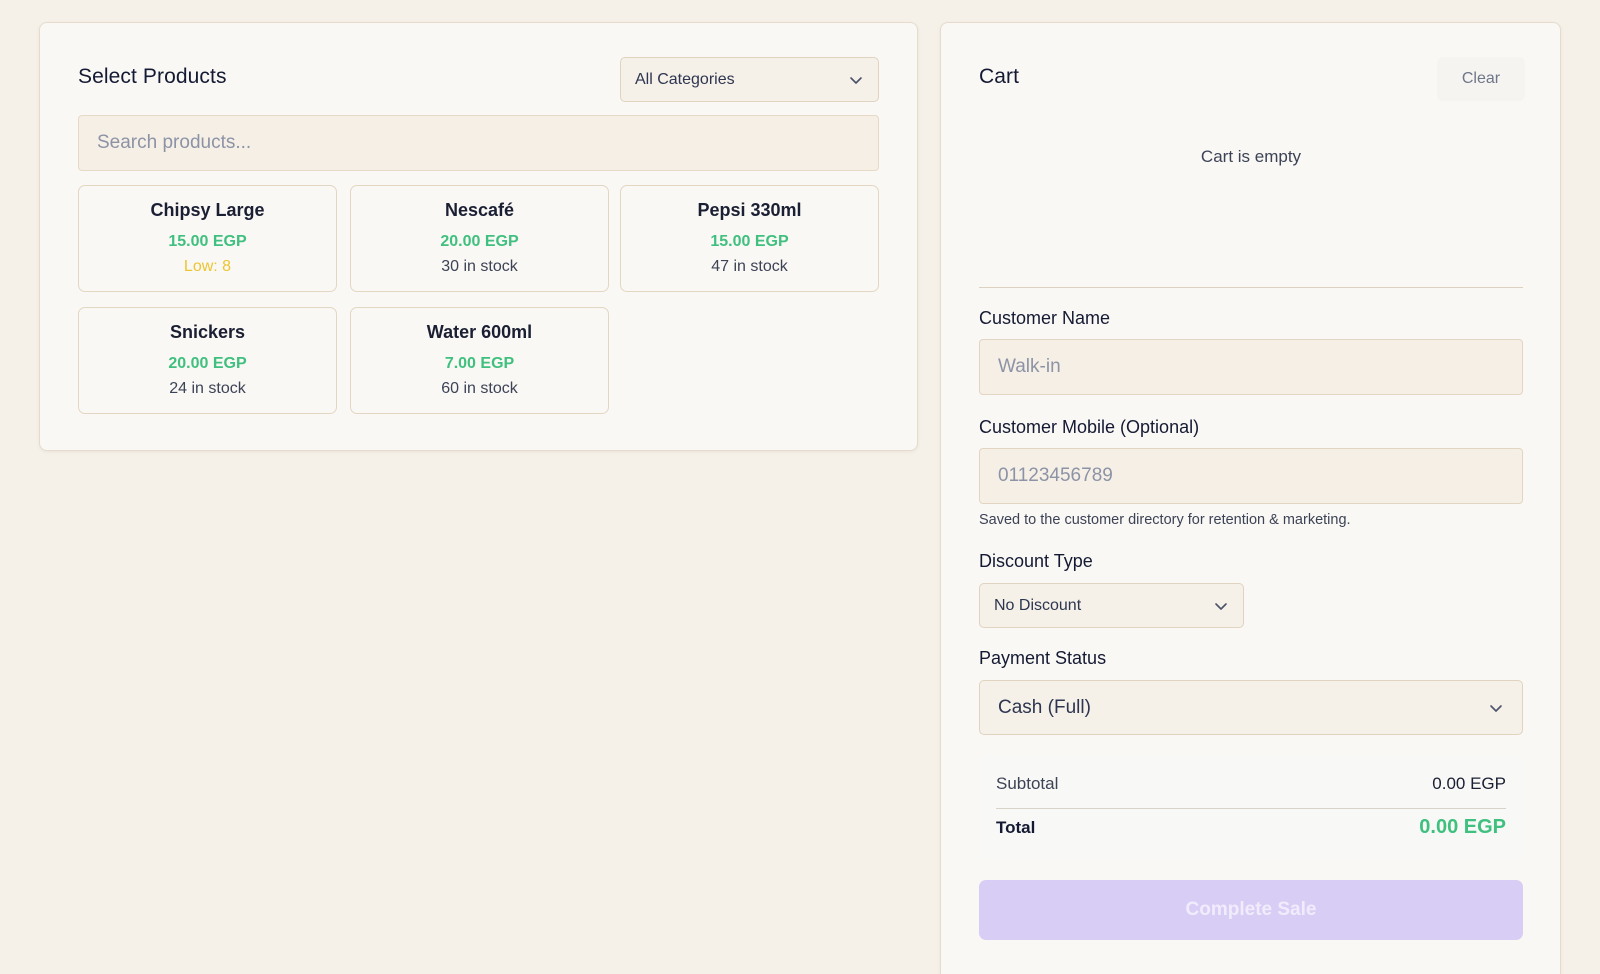 This screenshot has width=1600, height=974. I want to click on discount-type-label: Discount Type, so click(1036, 561).